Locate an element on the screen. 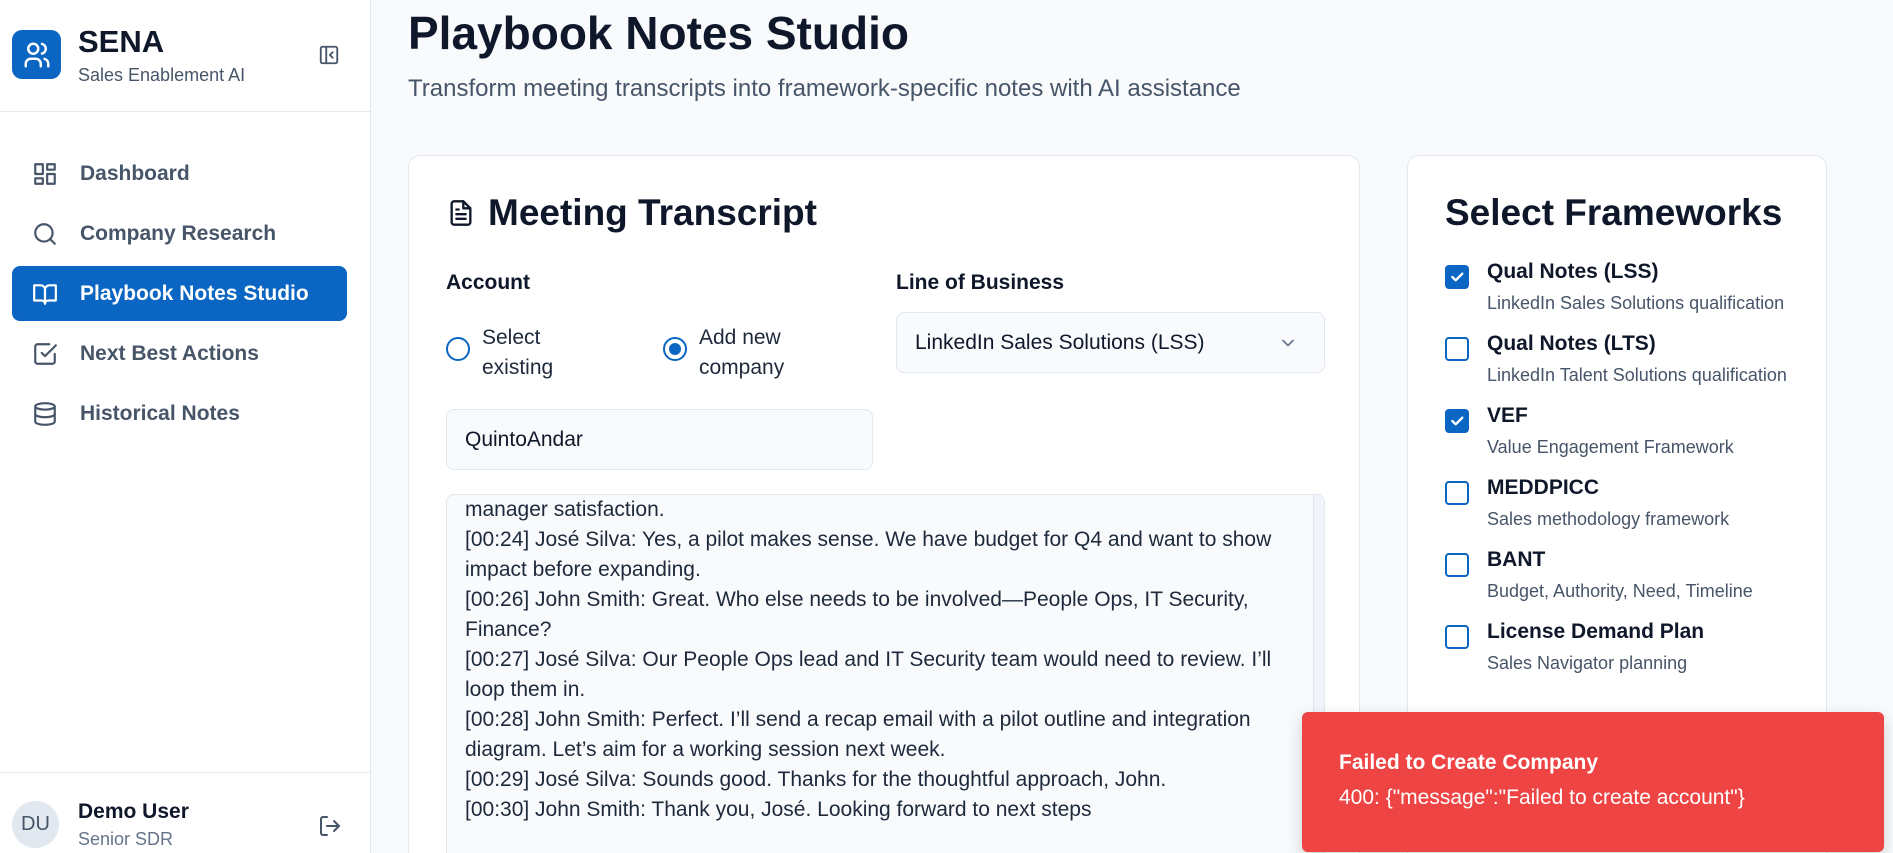 The width and height of the screenshot is (1893, 853). company-name-input is located at coordinates (659, 439).